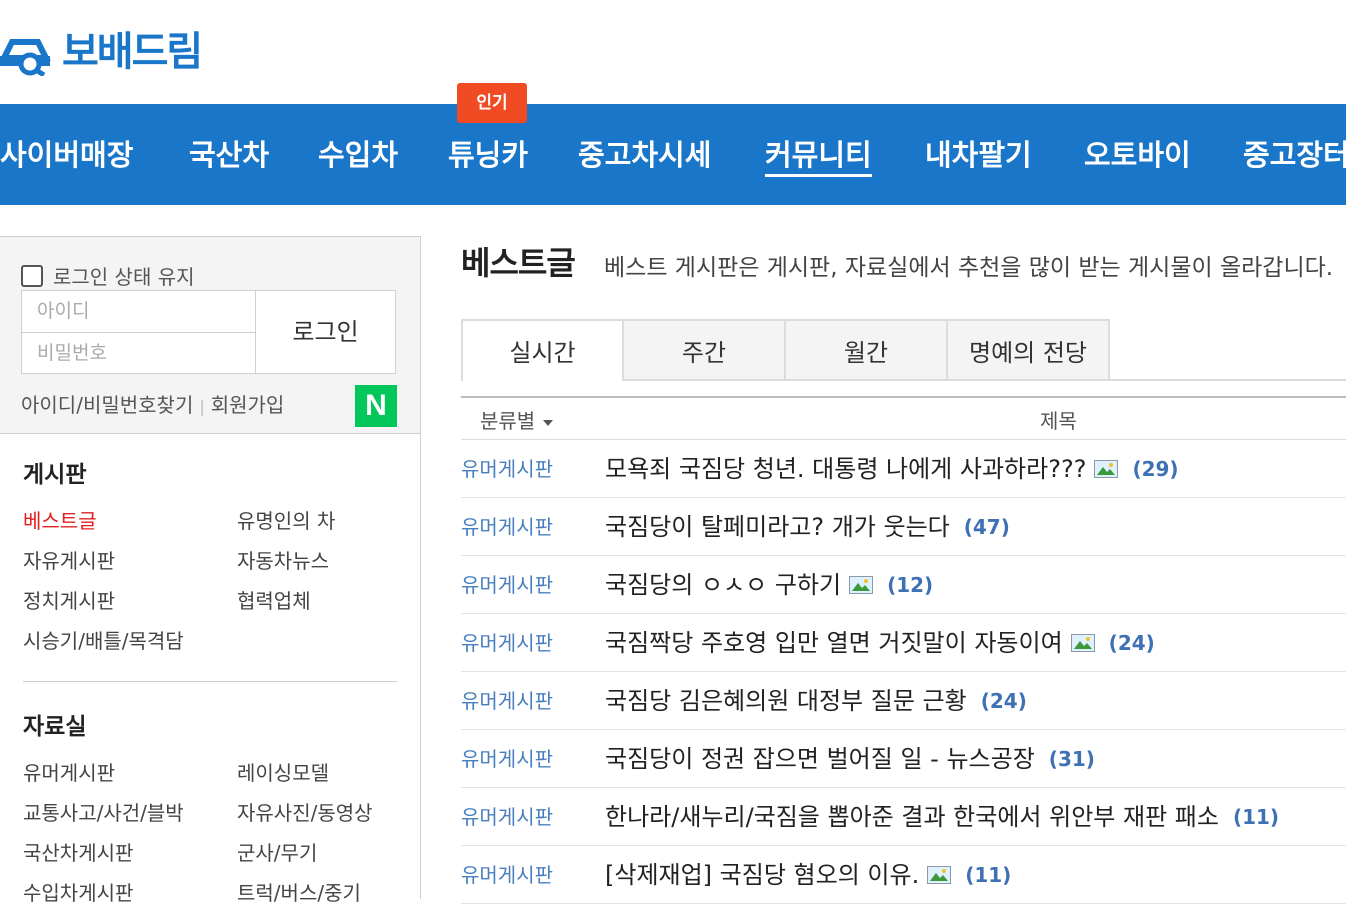  What do you see at coordinates (25, 57) in the screenshot?
I see `logo-car-icon` at bounding box center [25, 57].